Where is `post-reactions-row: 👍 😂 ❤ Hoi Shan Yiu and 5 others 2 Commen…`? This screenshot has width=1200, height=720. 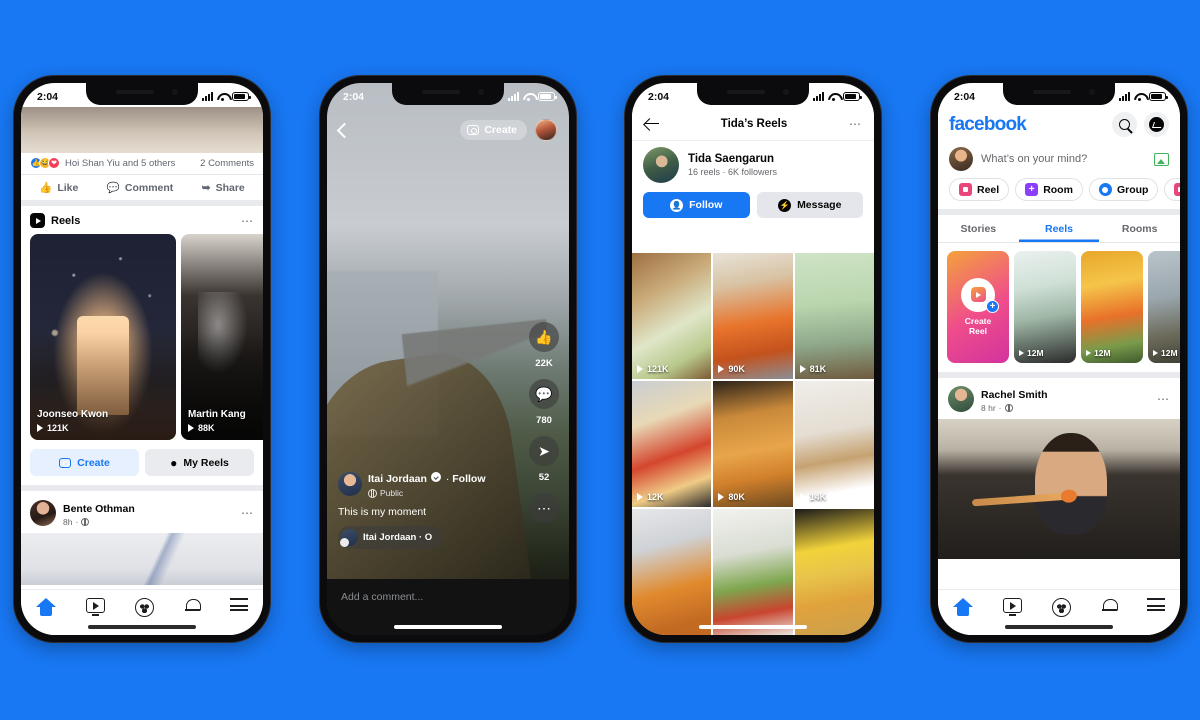
post-reactions-row: 👍 😂 ❤ Hoi Shan Yiu and 5 others 2 Commen… is located at coordinates (142, 164).